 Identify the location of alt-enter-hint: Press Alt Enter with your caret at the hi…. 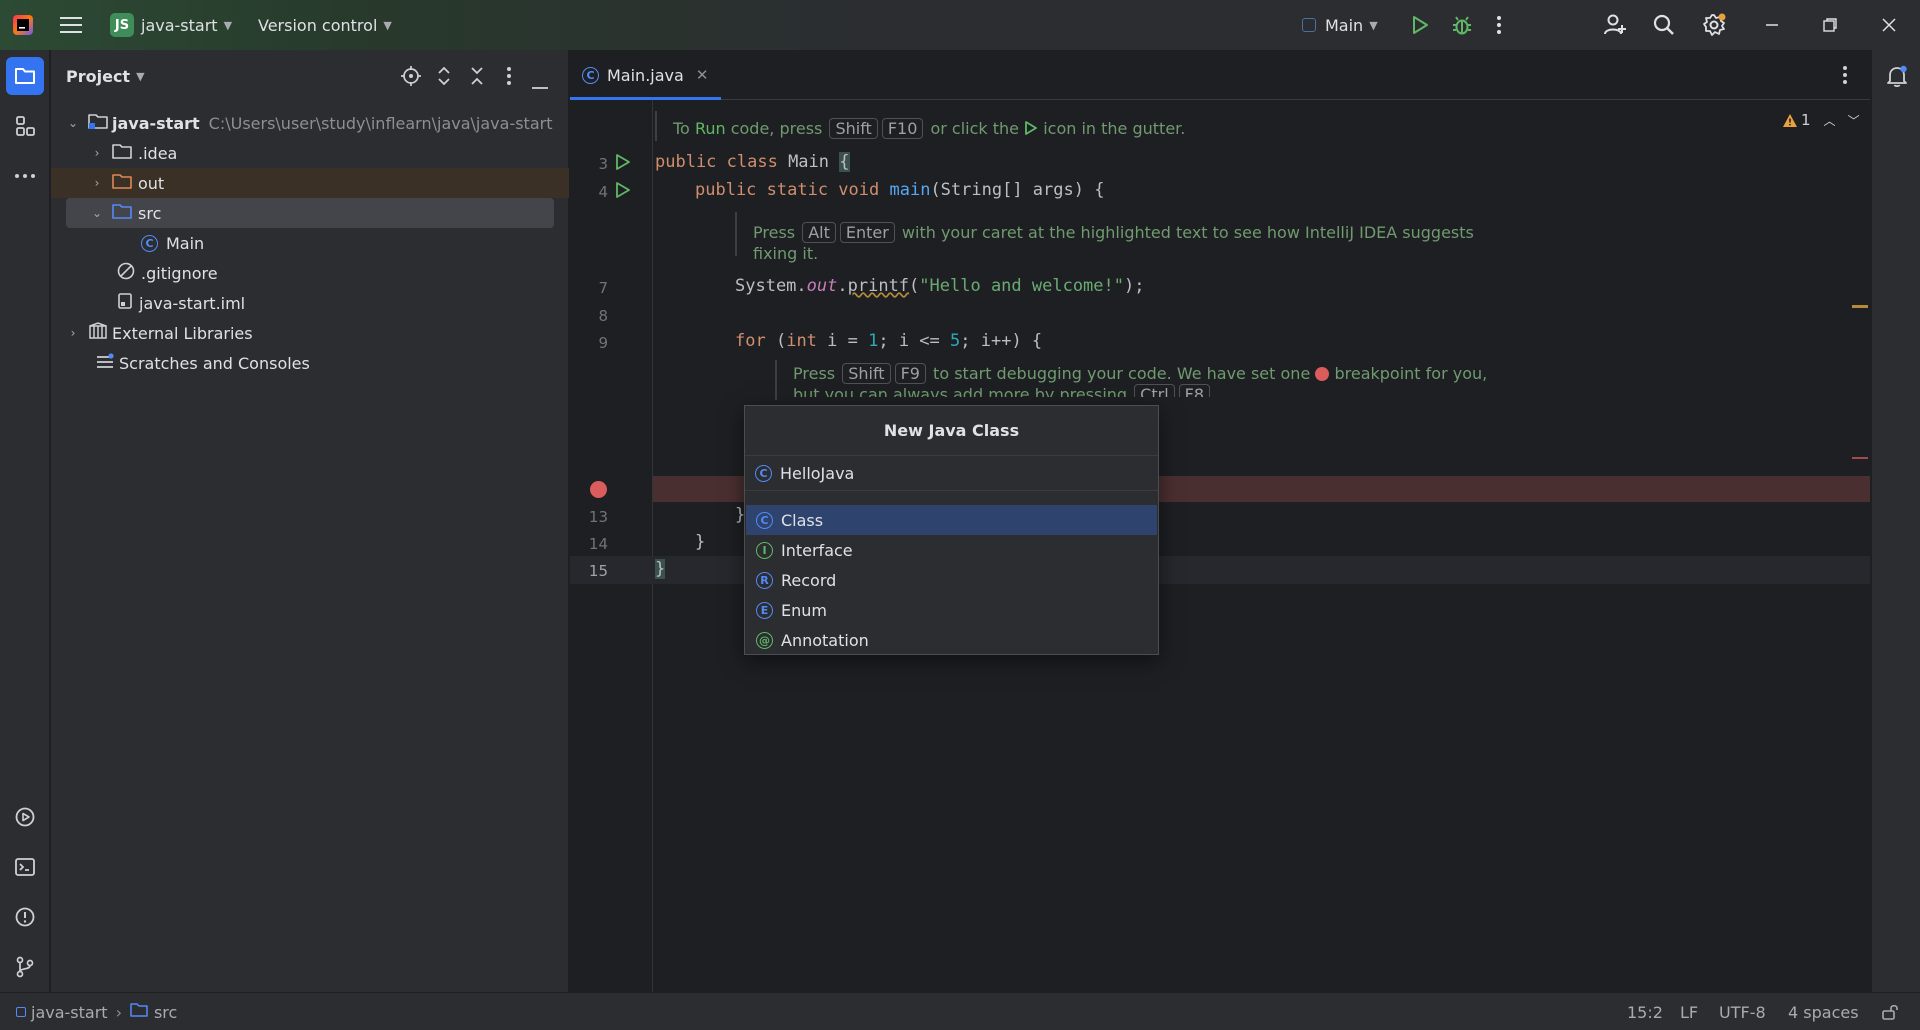
(1113, 242).